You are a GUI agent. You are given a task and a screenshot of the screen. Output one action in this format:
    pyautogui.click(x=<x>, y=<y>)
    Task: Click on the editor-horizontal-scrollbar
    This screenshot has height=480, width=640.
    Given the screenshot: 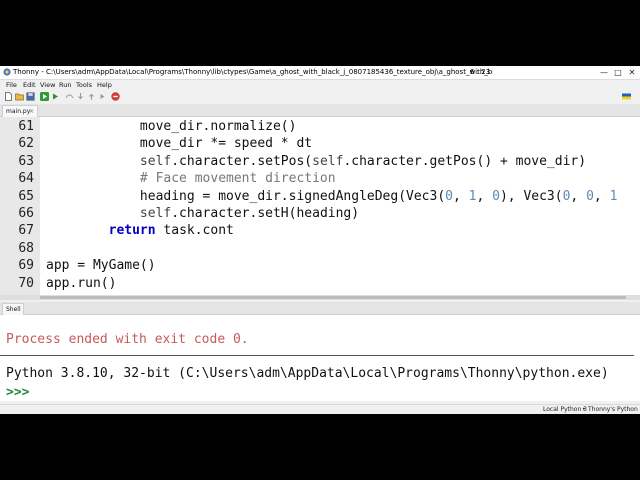 What is the action you would take?
    pyautogui.click(x=320, y=297)
    